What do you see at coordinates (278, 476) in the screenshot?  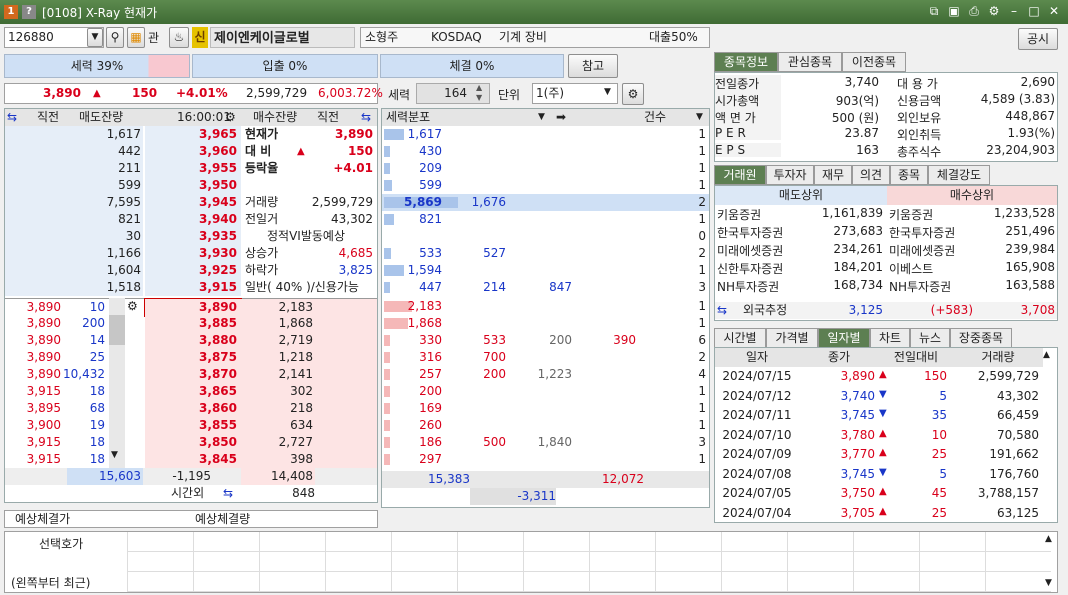 I see `total-buy: 14,408` at bounding box center [278, 476].